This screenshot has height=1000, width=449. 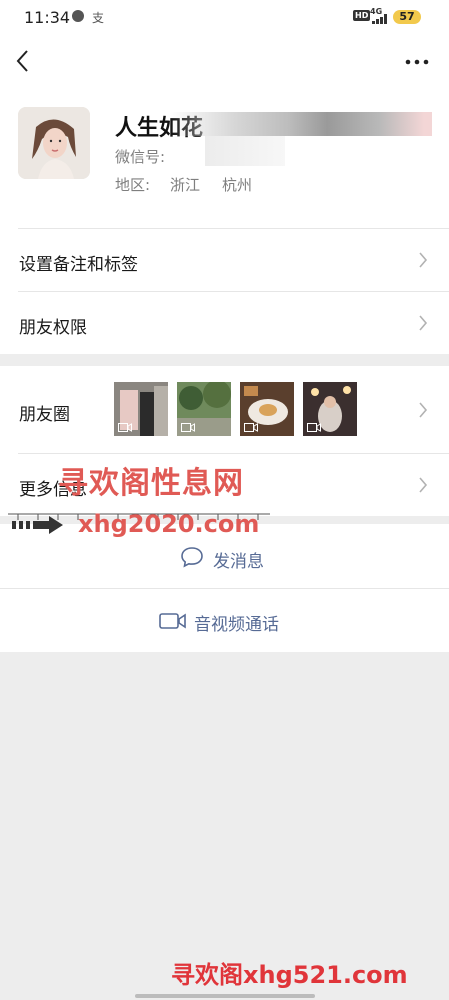 What do you see at coordinates (236, 625) in the screenshot?
I see `video-call-label: 音视频通话` at bounding box center [236, 625].